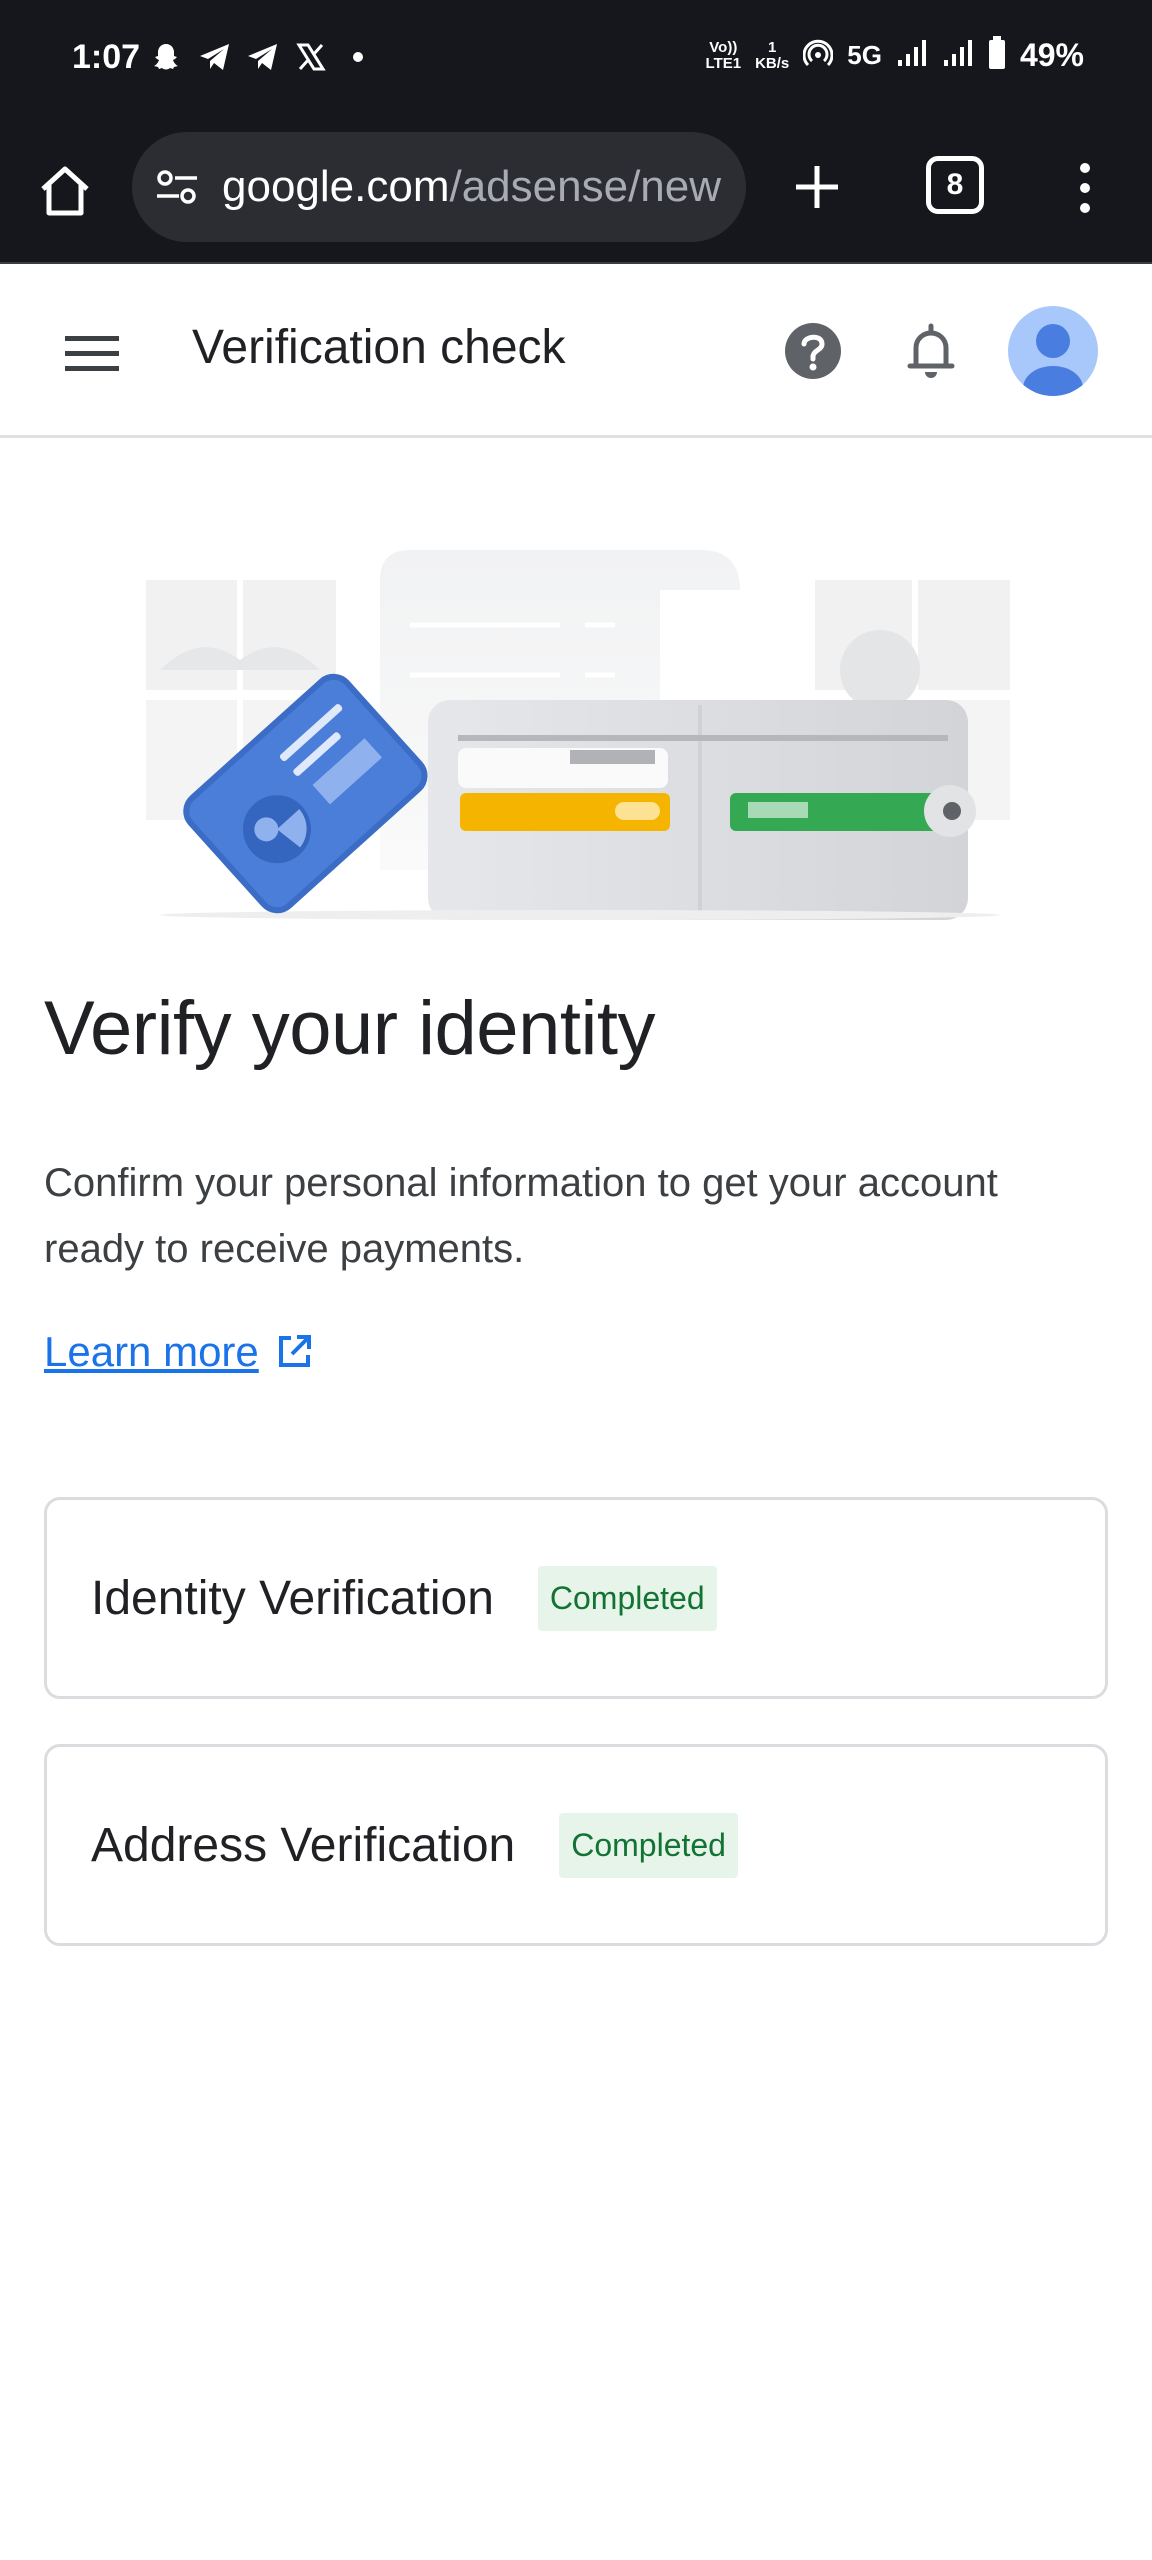 Image resolution: width=1152 pixels, height=2560 pixels. I want to click on person-icon, so click(1053, 360).